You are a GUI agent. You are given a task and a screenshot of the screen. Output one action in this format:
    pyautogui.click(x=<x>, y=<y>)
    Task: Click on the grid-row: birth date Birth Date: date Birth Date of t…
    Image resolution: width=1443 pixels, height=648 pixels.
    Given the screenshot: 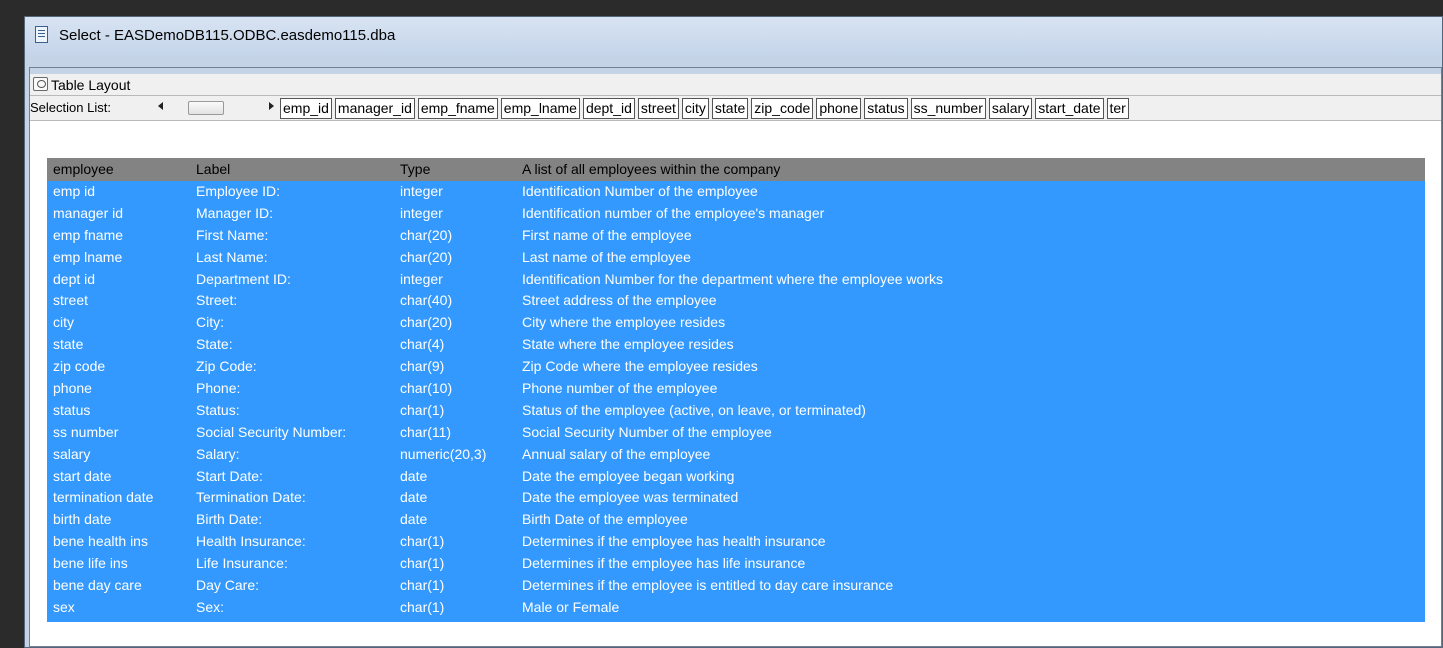 What is the action you would take?
    pyautogui.click(x=736, y=520)
    